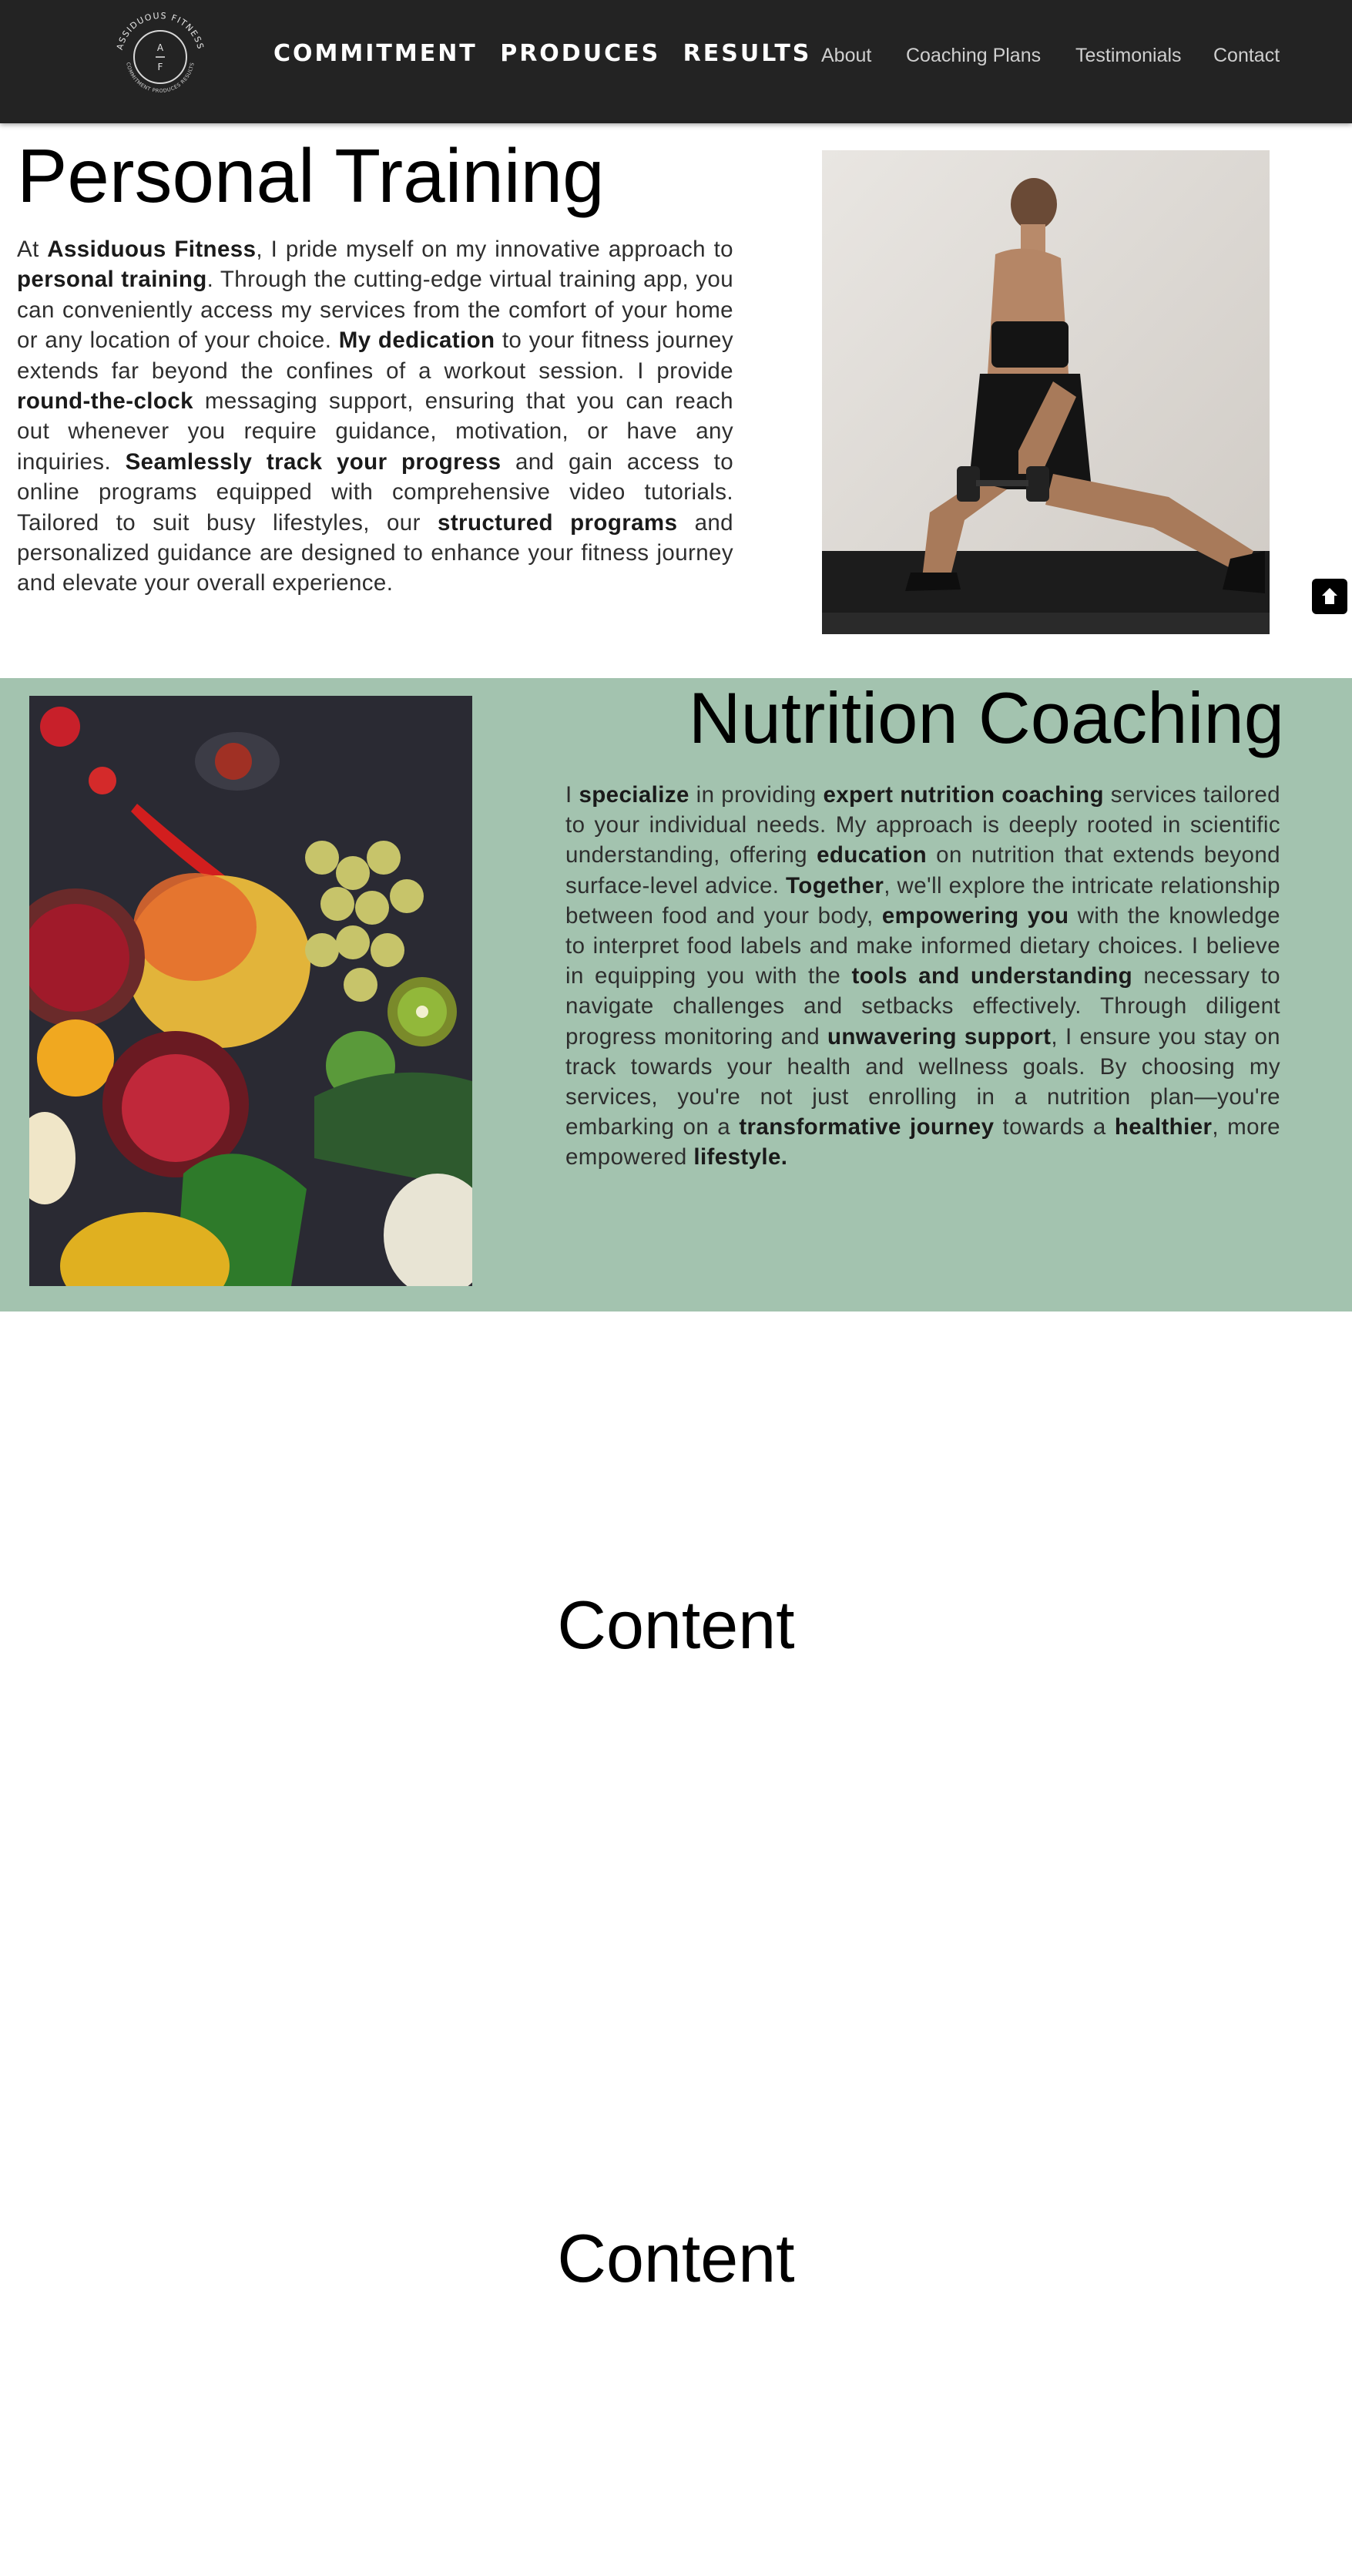 The width and height of the screenshot is (1352, 2576). What do you see at coordinates (542, 53) in the screenshot?
I see `site-slogan: COMMITMENT PRODUCES RESULTS` at bounding box center [542, 53].